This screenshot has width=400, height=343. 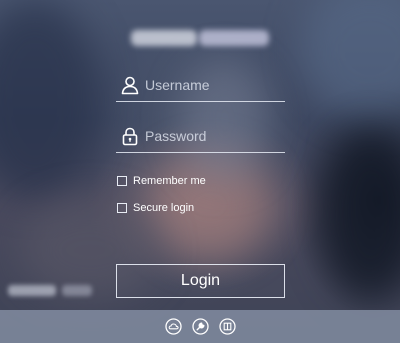 I want to click on blurred-app-title, so click(x=200, y=38).